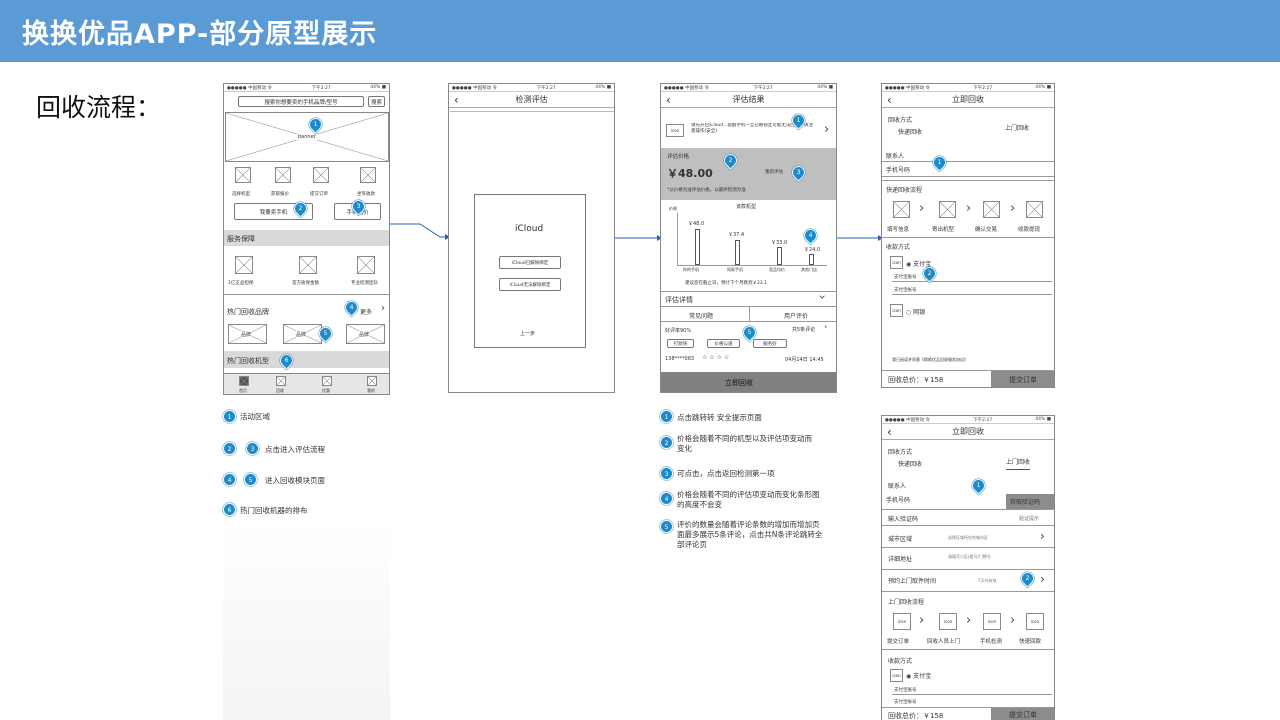  Describe the element at coordinates (678, 157) in the screenshot. I see `price-label: 评估价格` at that location.